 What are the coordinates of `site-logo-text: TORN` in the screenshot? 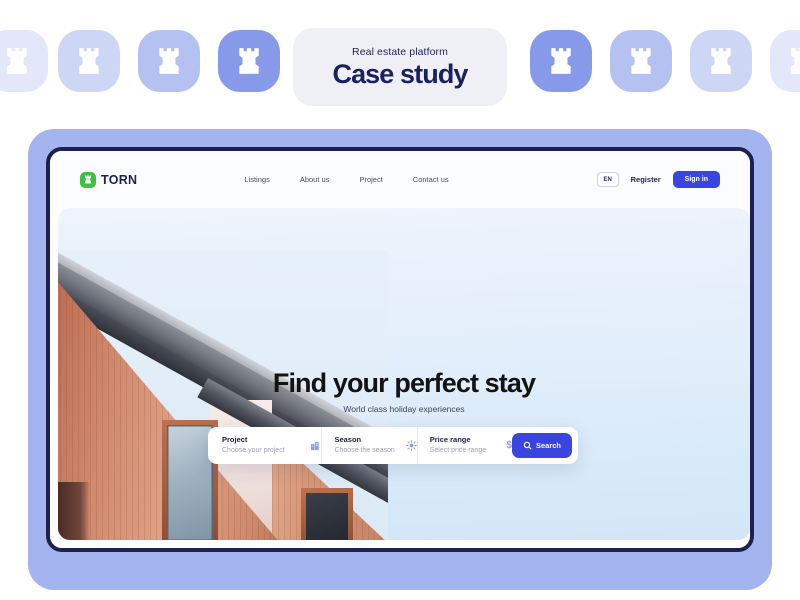 It's located at (119, 179).